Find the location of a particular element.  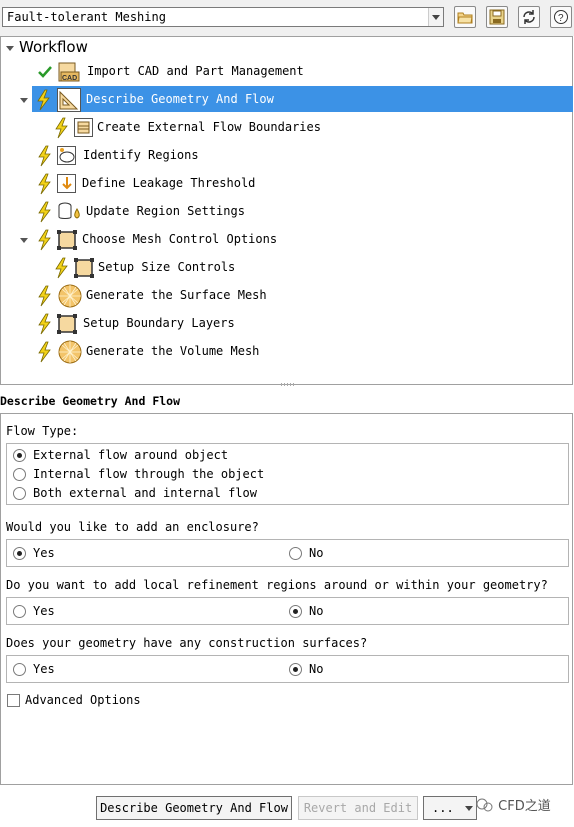

leakage-icon is located at coordinates (67, 184).